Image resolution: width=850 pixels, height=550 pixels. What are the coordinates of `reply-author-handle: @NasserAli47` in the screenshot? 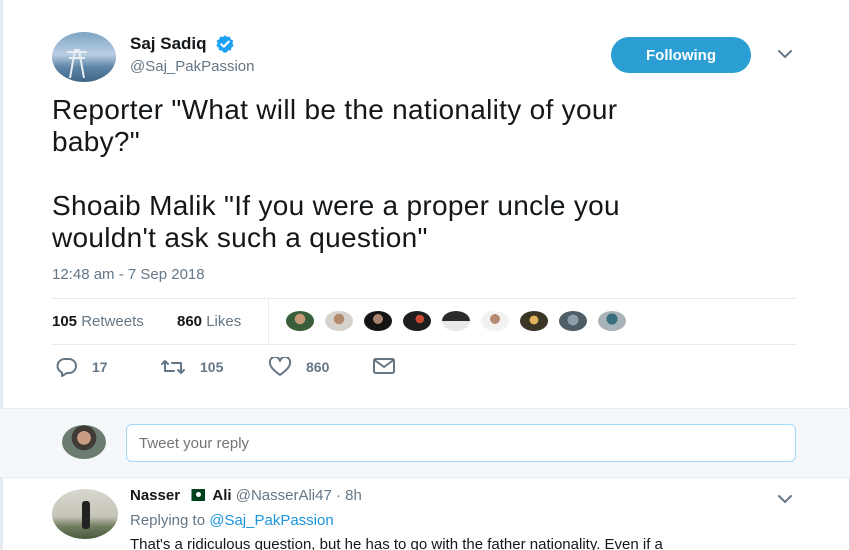 It's located at (284, 495).